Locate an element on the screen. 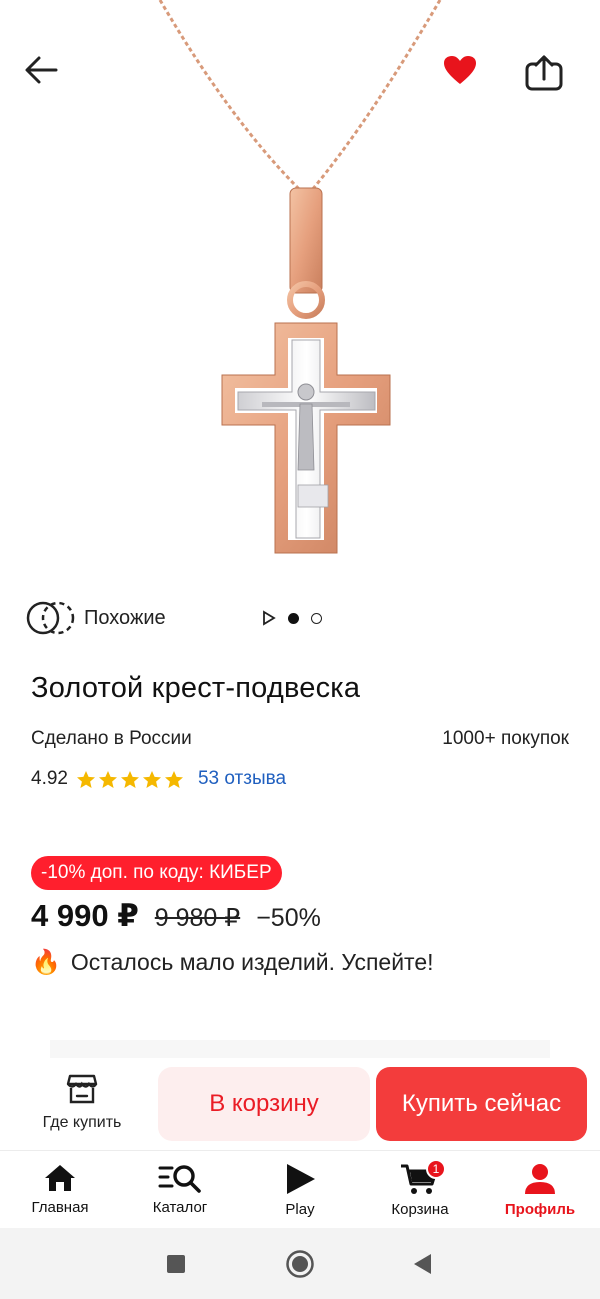 The height and width of the screenshot is (1299, 600). play-icon is located at coordinates (301, 1179).